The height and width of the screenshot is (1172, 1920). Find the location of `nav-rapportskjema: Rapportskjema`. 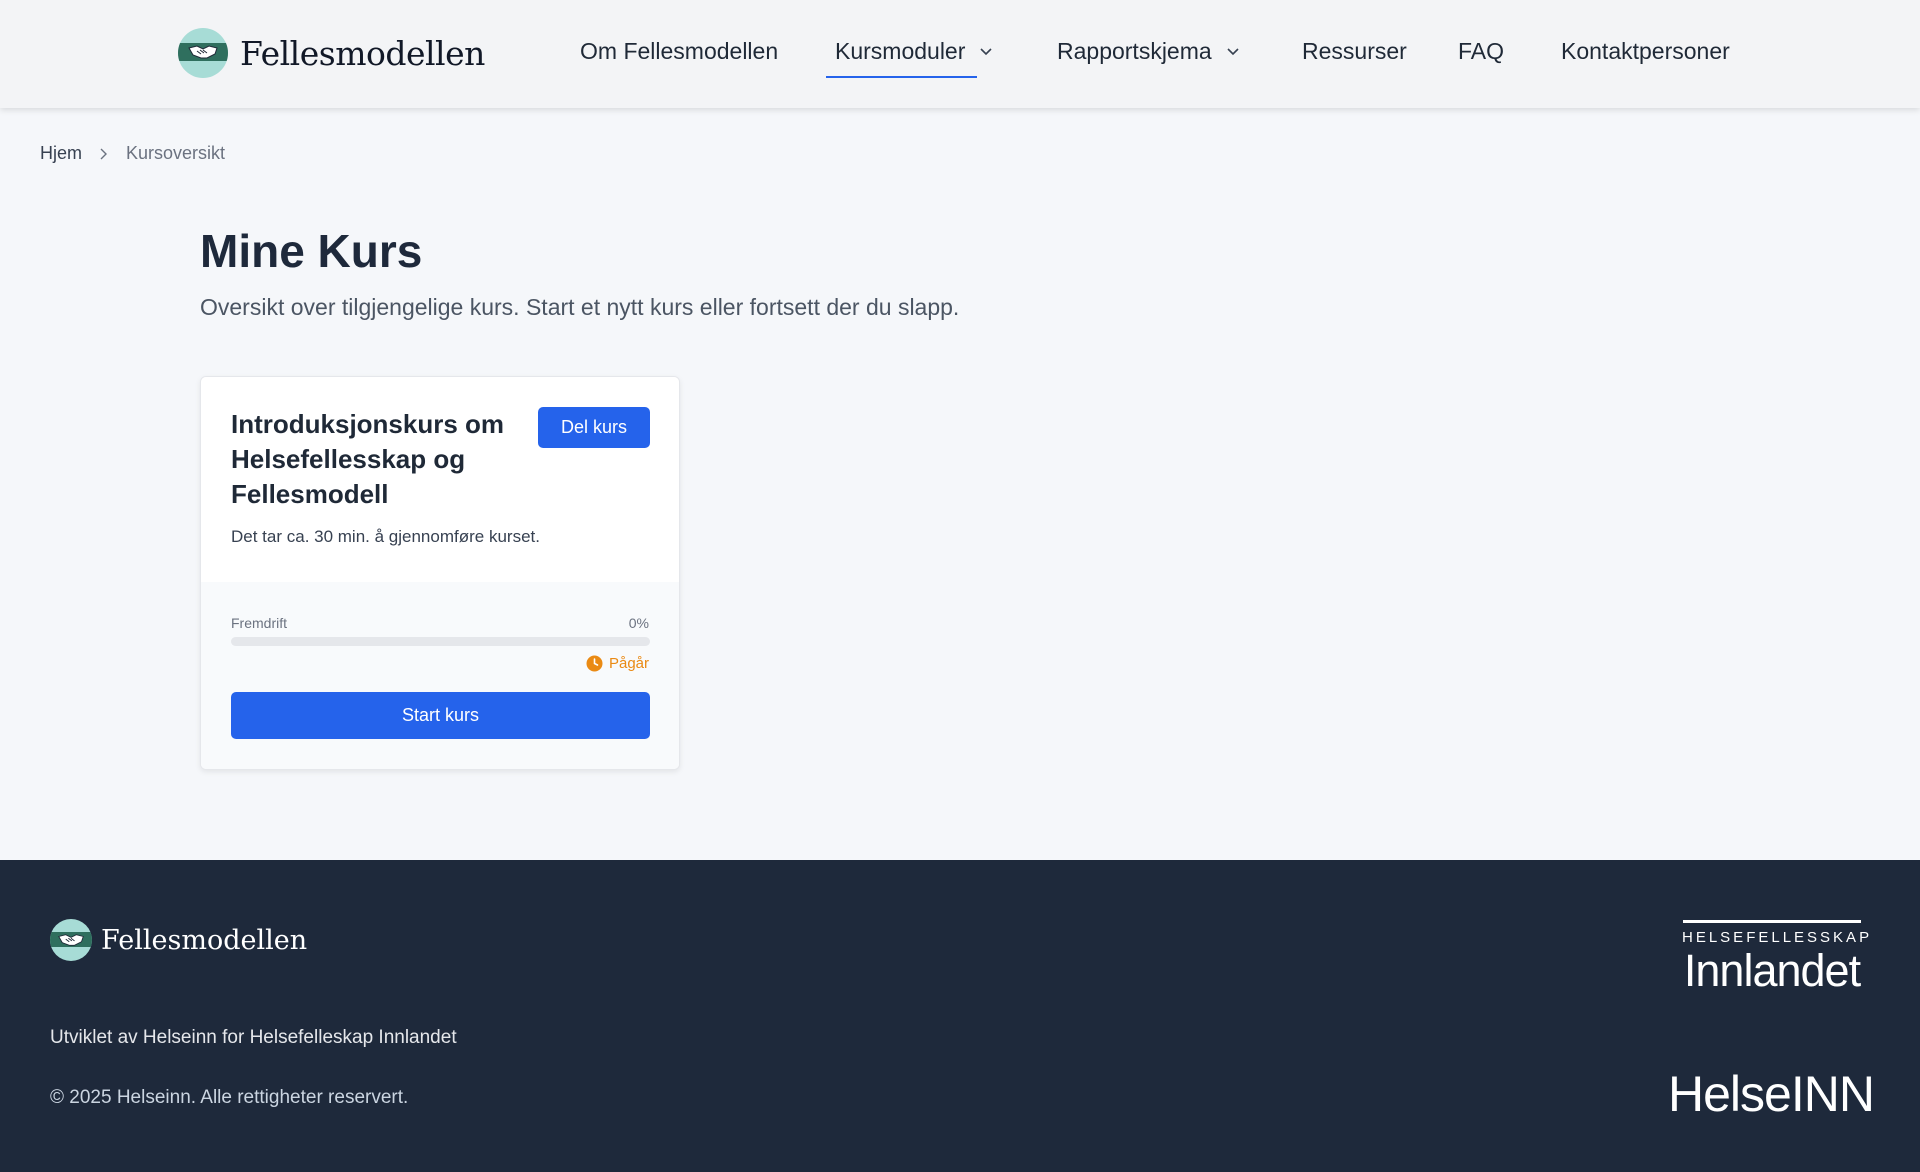

nav-rapportskjema: Rapportskjema is located at coordinates (1148, 51).